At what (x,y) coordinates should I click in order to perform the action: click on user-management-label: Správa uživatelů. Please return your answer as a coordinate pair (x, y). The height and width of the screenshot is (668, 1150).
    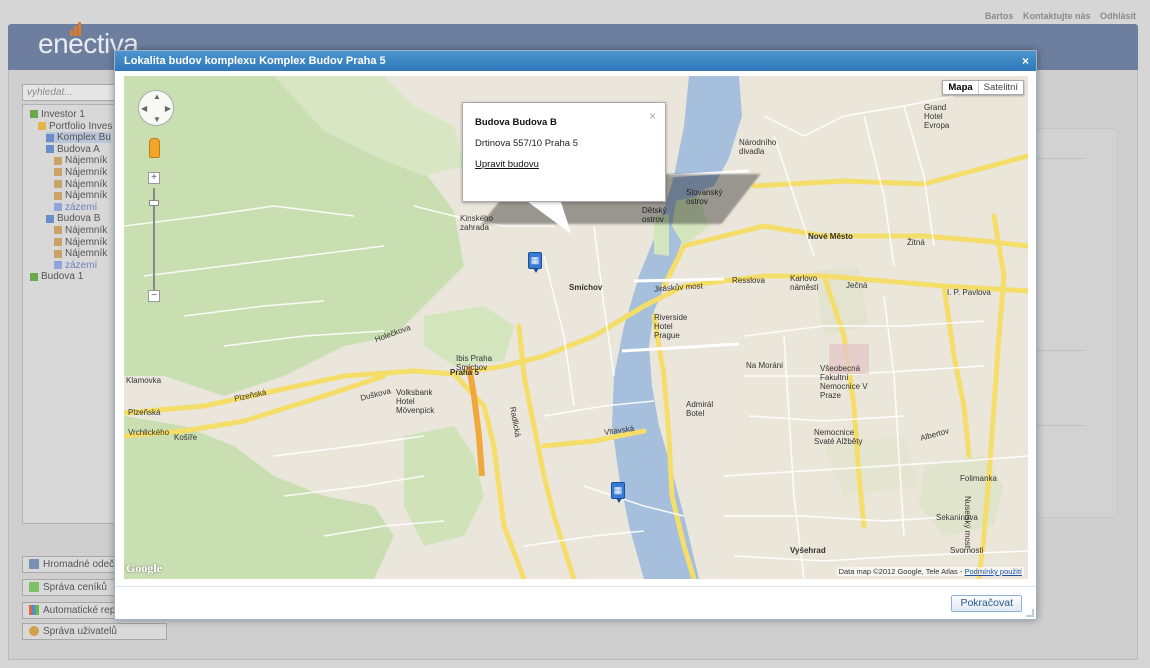
    Looking at the image, I should click on (80, 631).